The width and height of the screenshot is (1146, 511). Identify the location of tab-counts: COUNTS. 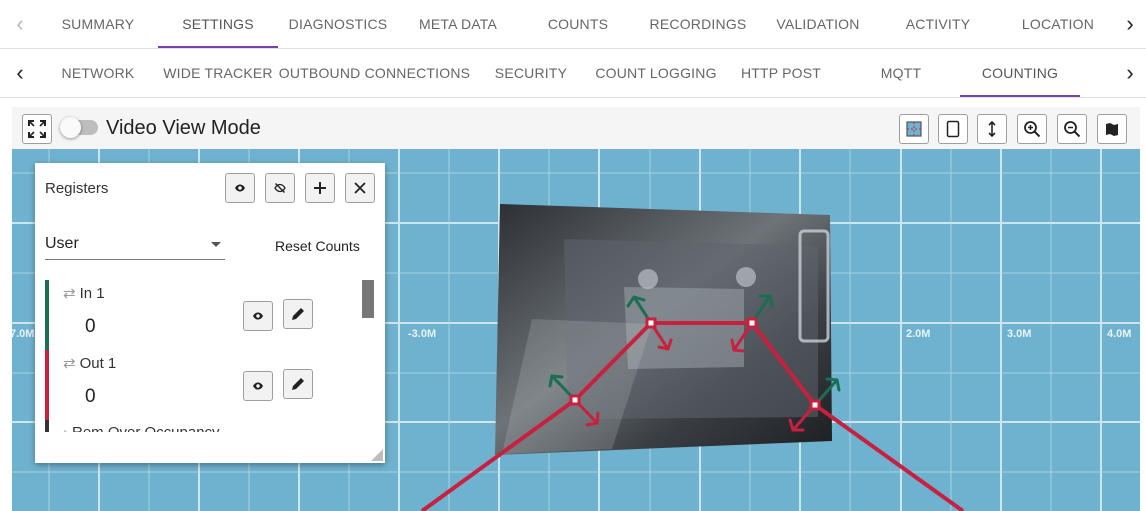
(578, 24).